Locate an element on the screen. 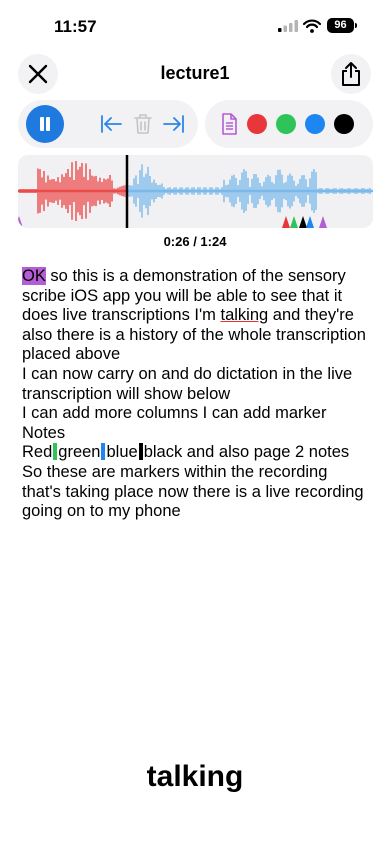 The width and height of the screenshot is (390, 845). misspelled-word: talking is located at coordinates (244, 315).